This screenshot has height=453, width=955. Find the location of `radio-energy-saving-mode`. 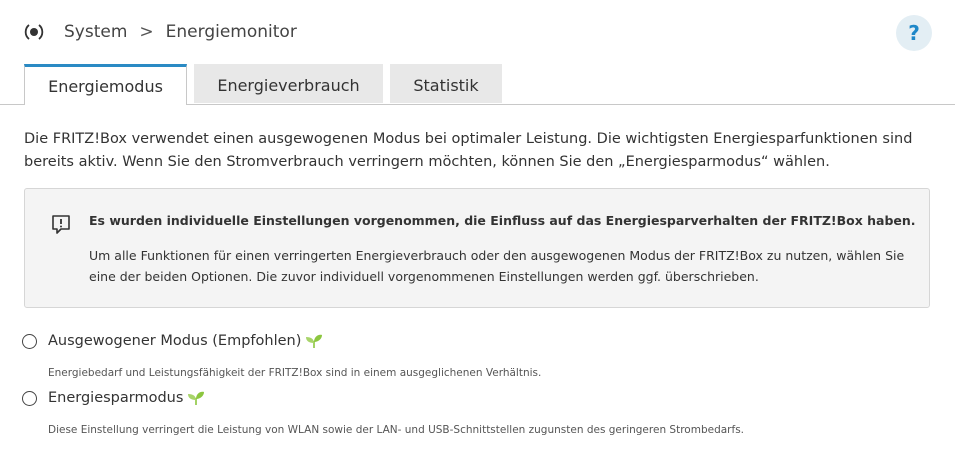

radio-energy-saving-mode is located at coordinates (29, 398).